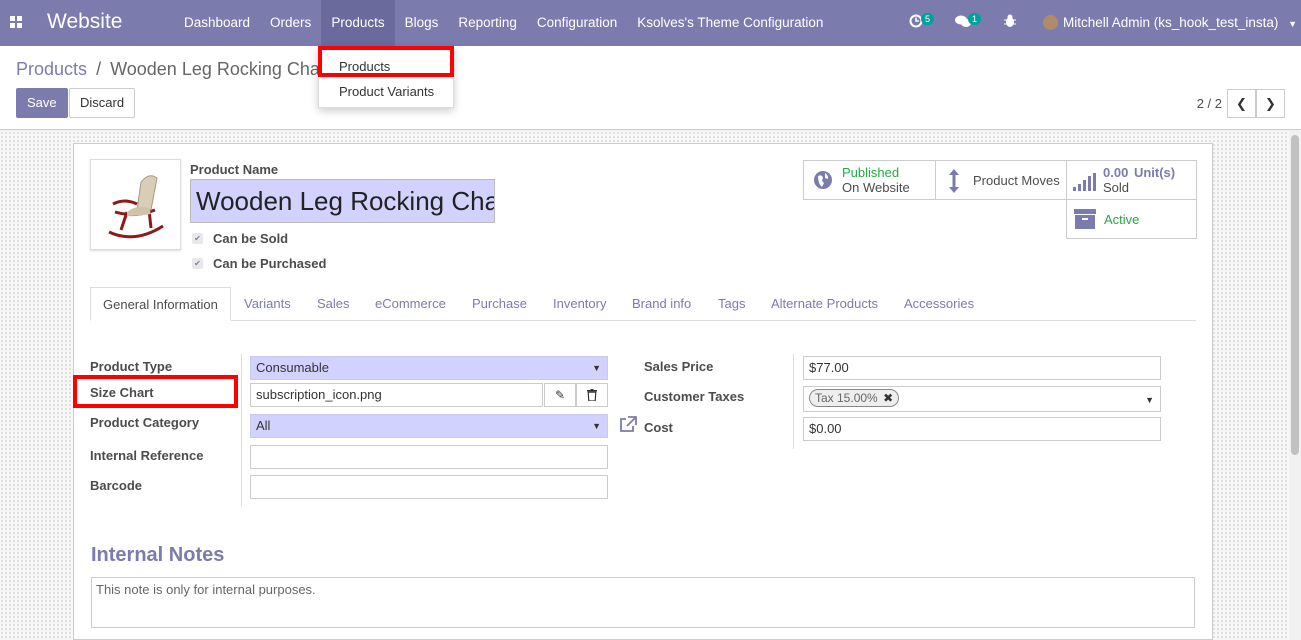 The image size is (1301, 640). Describe the element at coordinates (292, 367) in the screenshot. I see `product-type-value: Consumable` at that location.